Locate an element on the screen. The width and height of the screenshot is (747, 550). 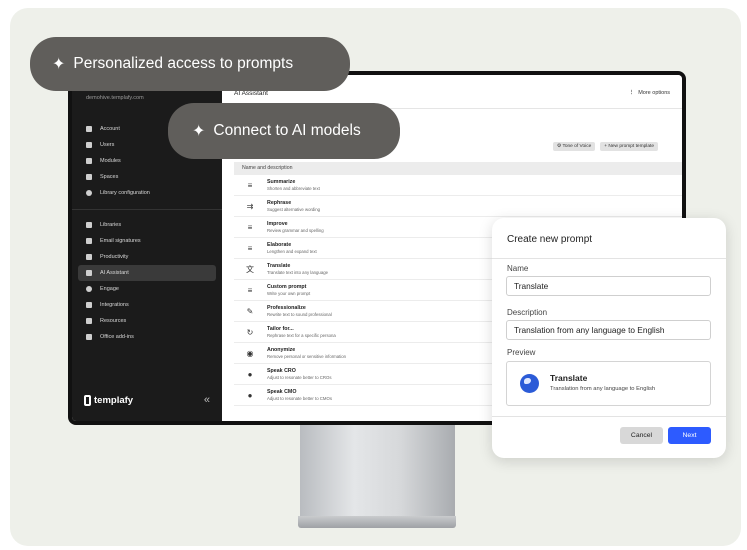
sidebar-item-productivity: Productivity is located at coordinates (147, 257).